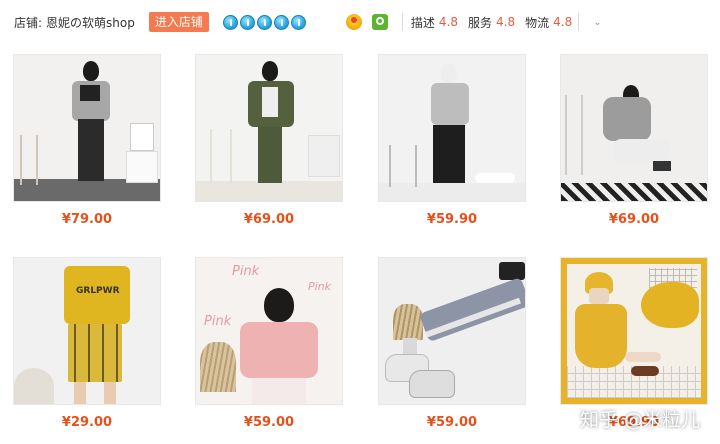 This screenshot has width=720, height=444. Describe the element at coordinates (379, 22) in the screenshot. I see `assurance-badge-icon` at that location.